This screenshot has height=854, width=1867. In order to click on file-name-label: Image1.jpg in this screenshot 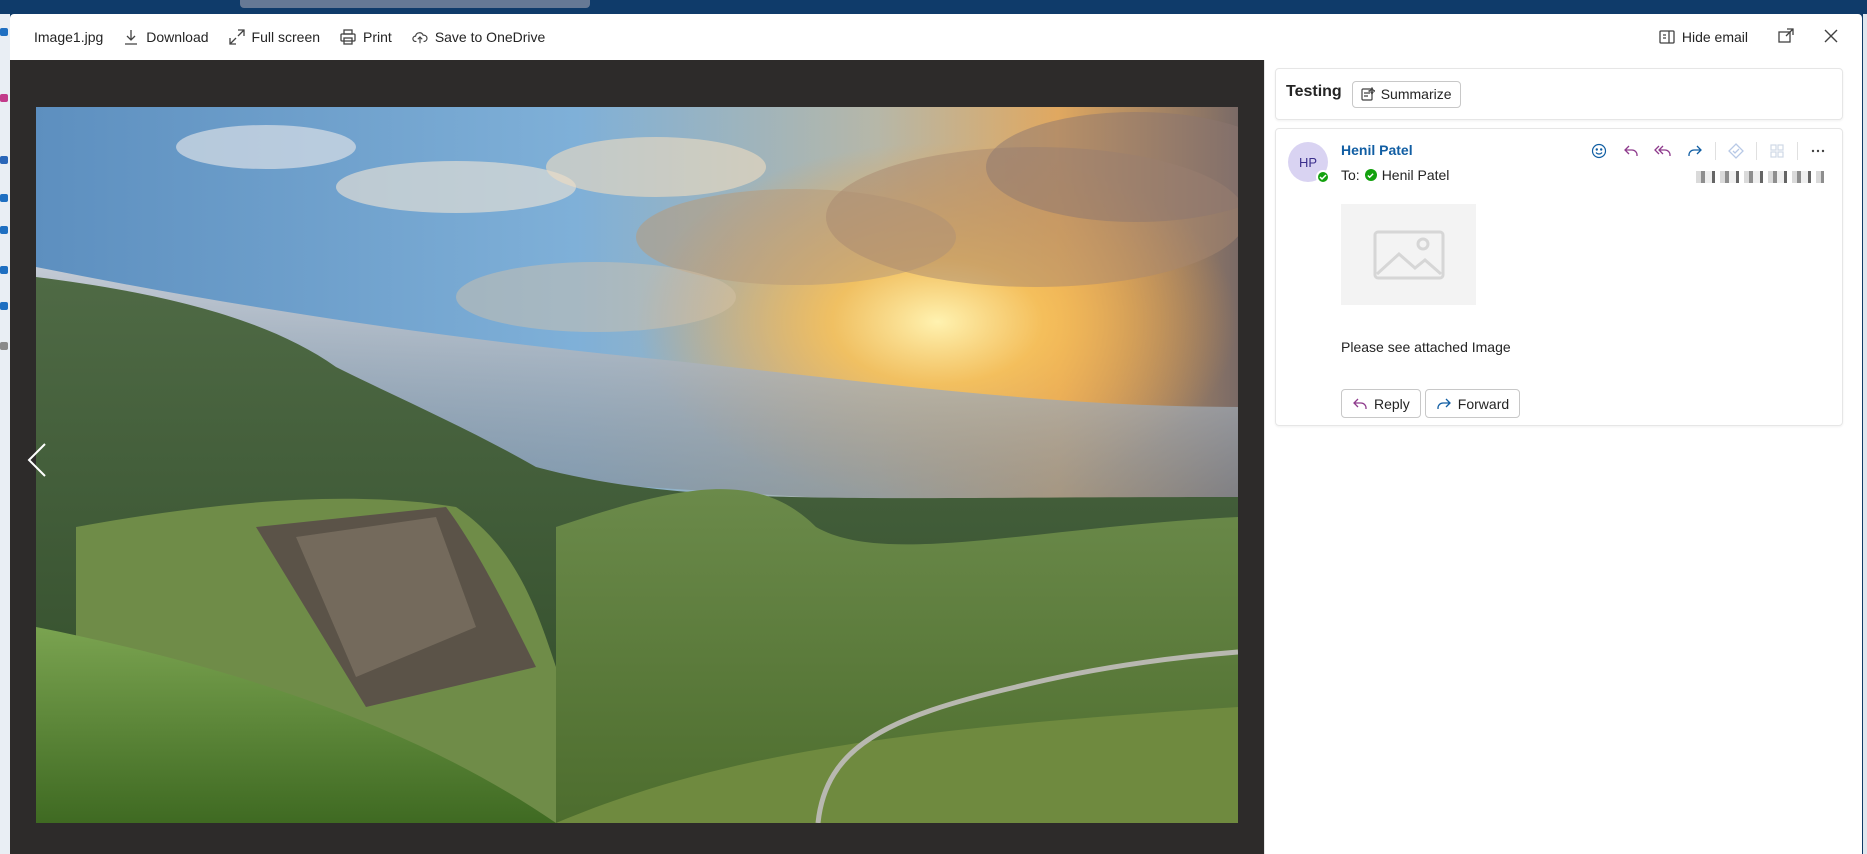, I will do `click(69, 37)`.